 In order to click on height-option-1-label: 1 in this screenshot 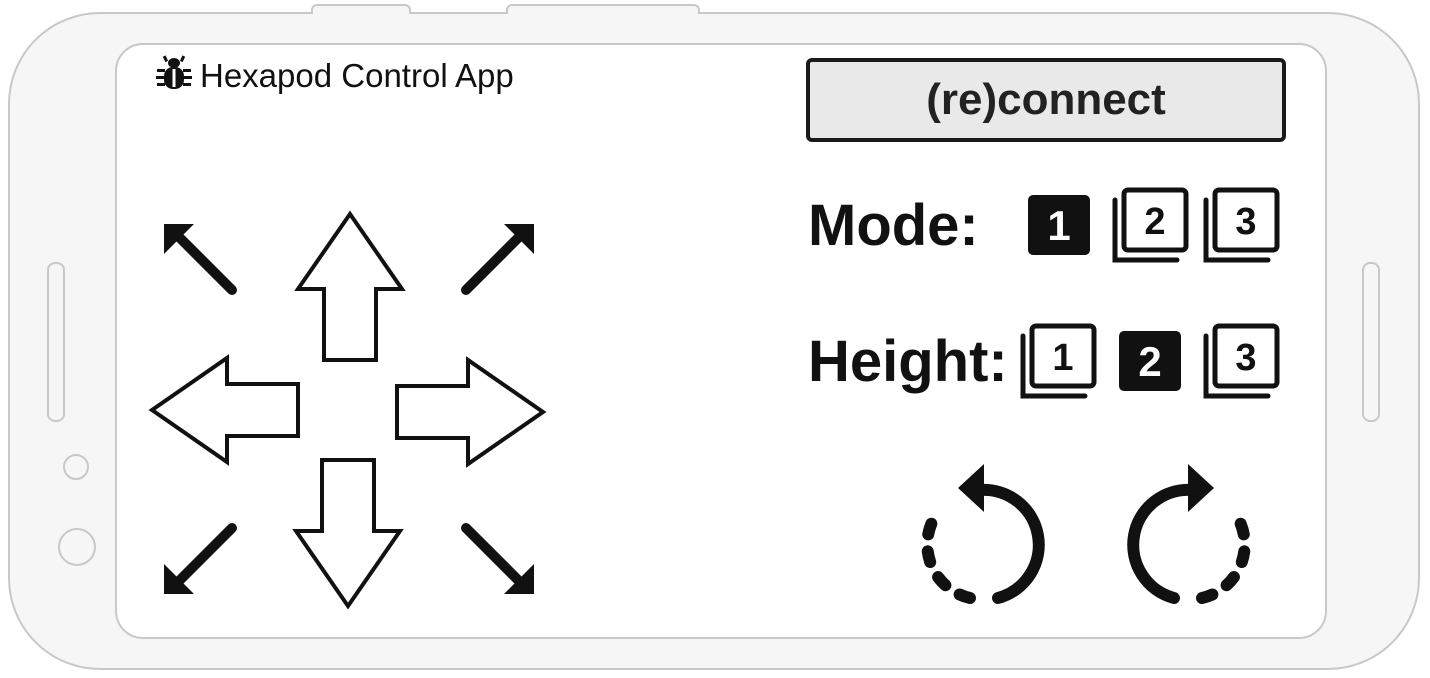, I will do `click(1062, 358)`.